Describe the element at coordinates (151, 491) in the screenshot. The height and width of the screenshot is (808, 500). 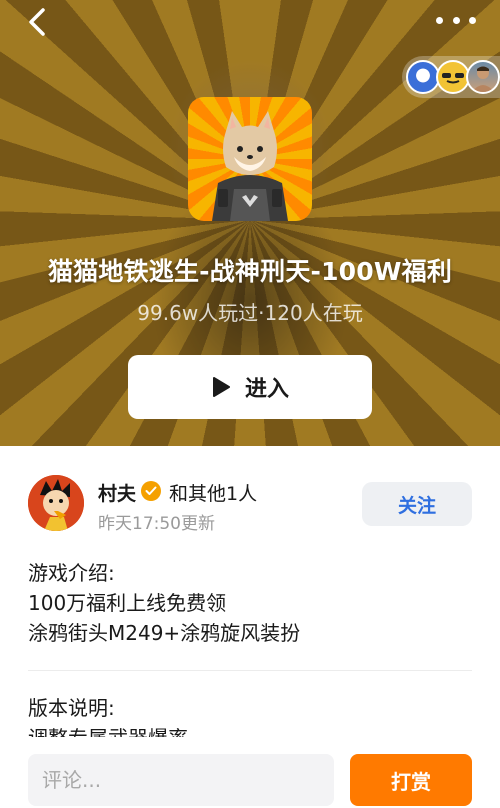
I see `verified-badge-icon` at that location.